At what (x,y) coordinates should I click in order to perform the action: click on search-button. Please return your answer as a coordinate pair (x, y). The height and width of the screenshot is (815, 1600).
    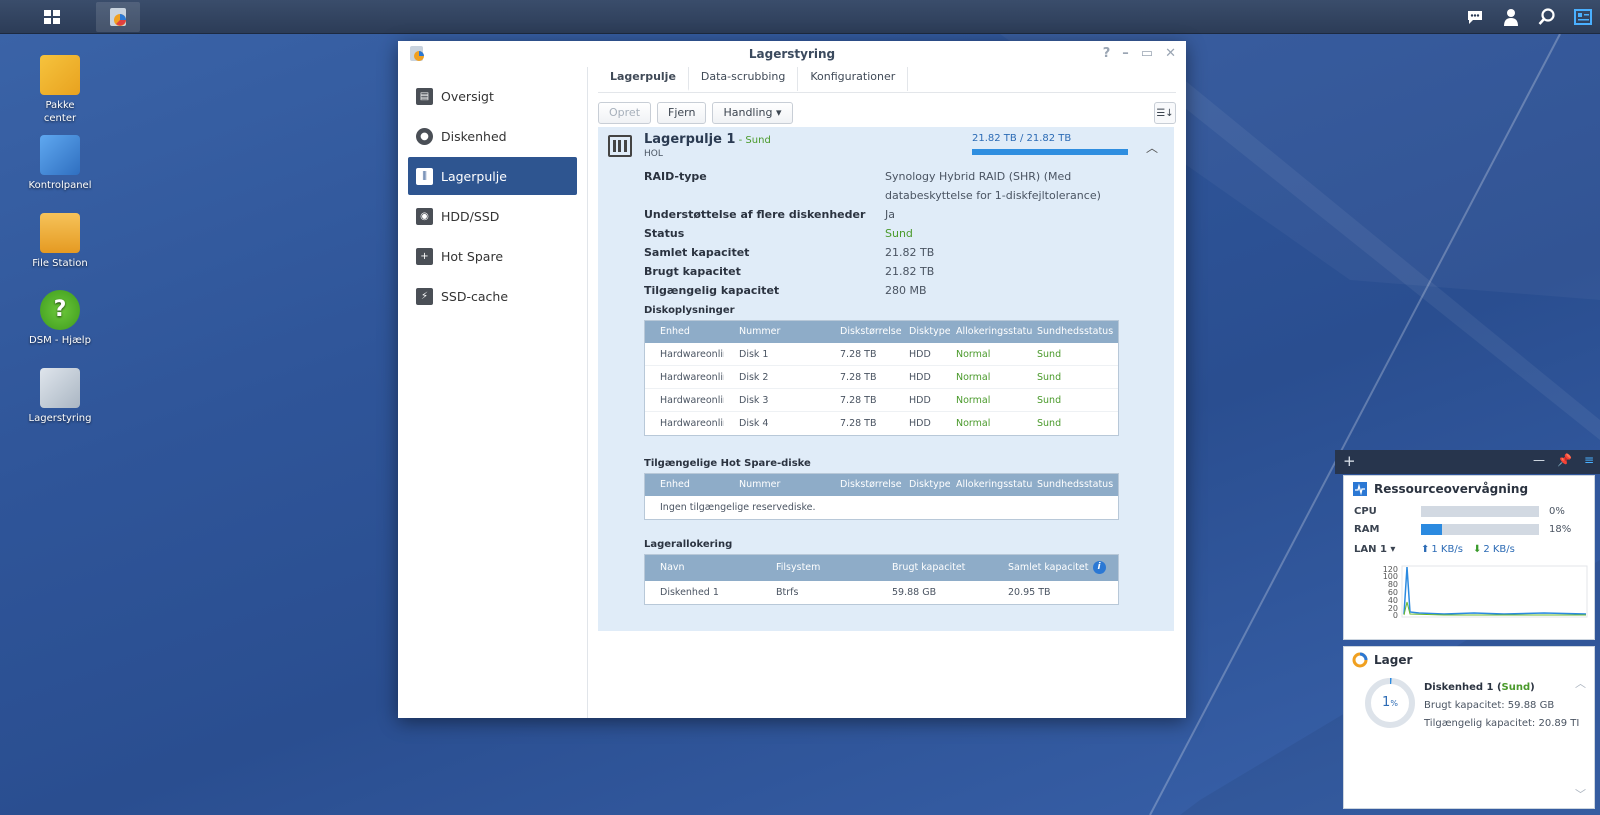
    Looking at the image, I should click on (1547, 17).